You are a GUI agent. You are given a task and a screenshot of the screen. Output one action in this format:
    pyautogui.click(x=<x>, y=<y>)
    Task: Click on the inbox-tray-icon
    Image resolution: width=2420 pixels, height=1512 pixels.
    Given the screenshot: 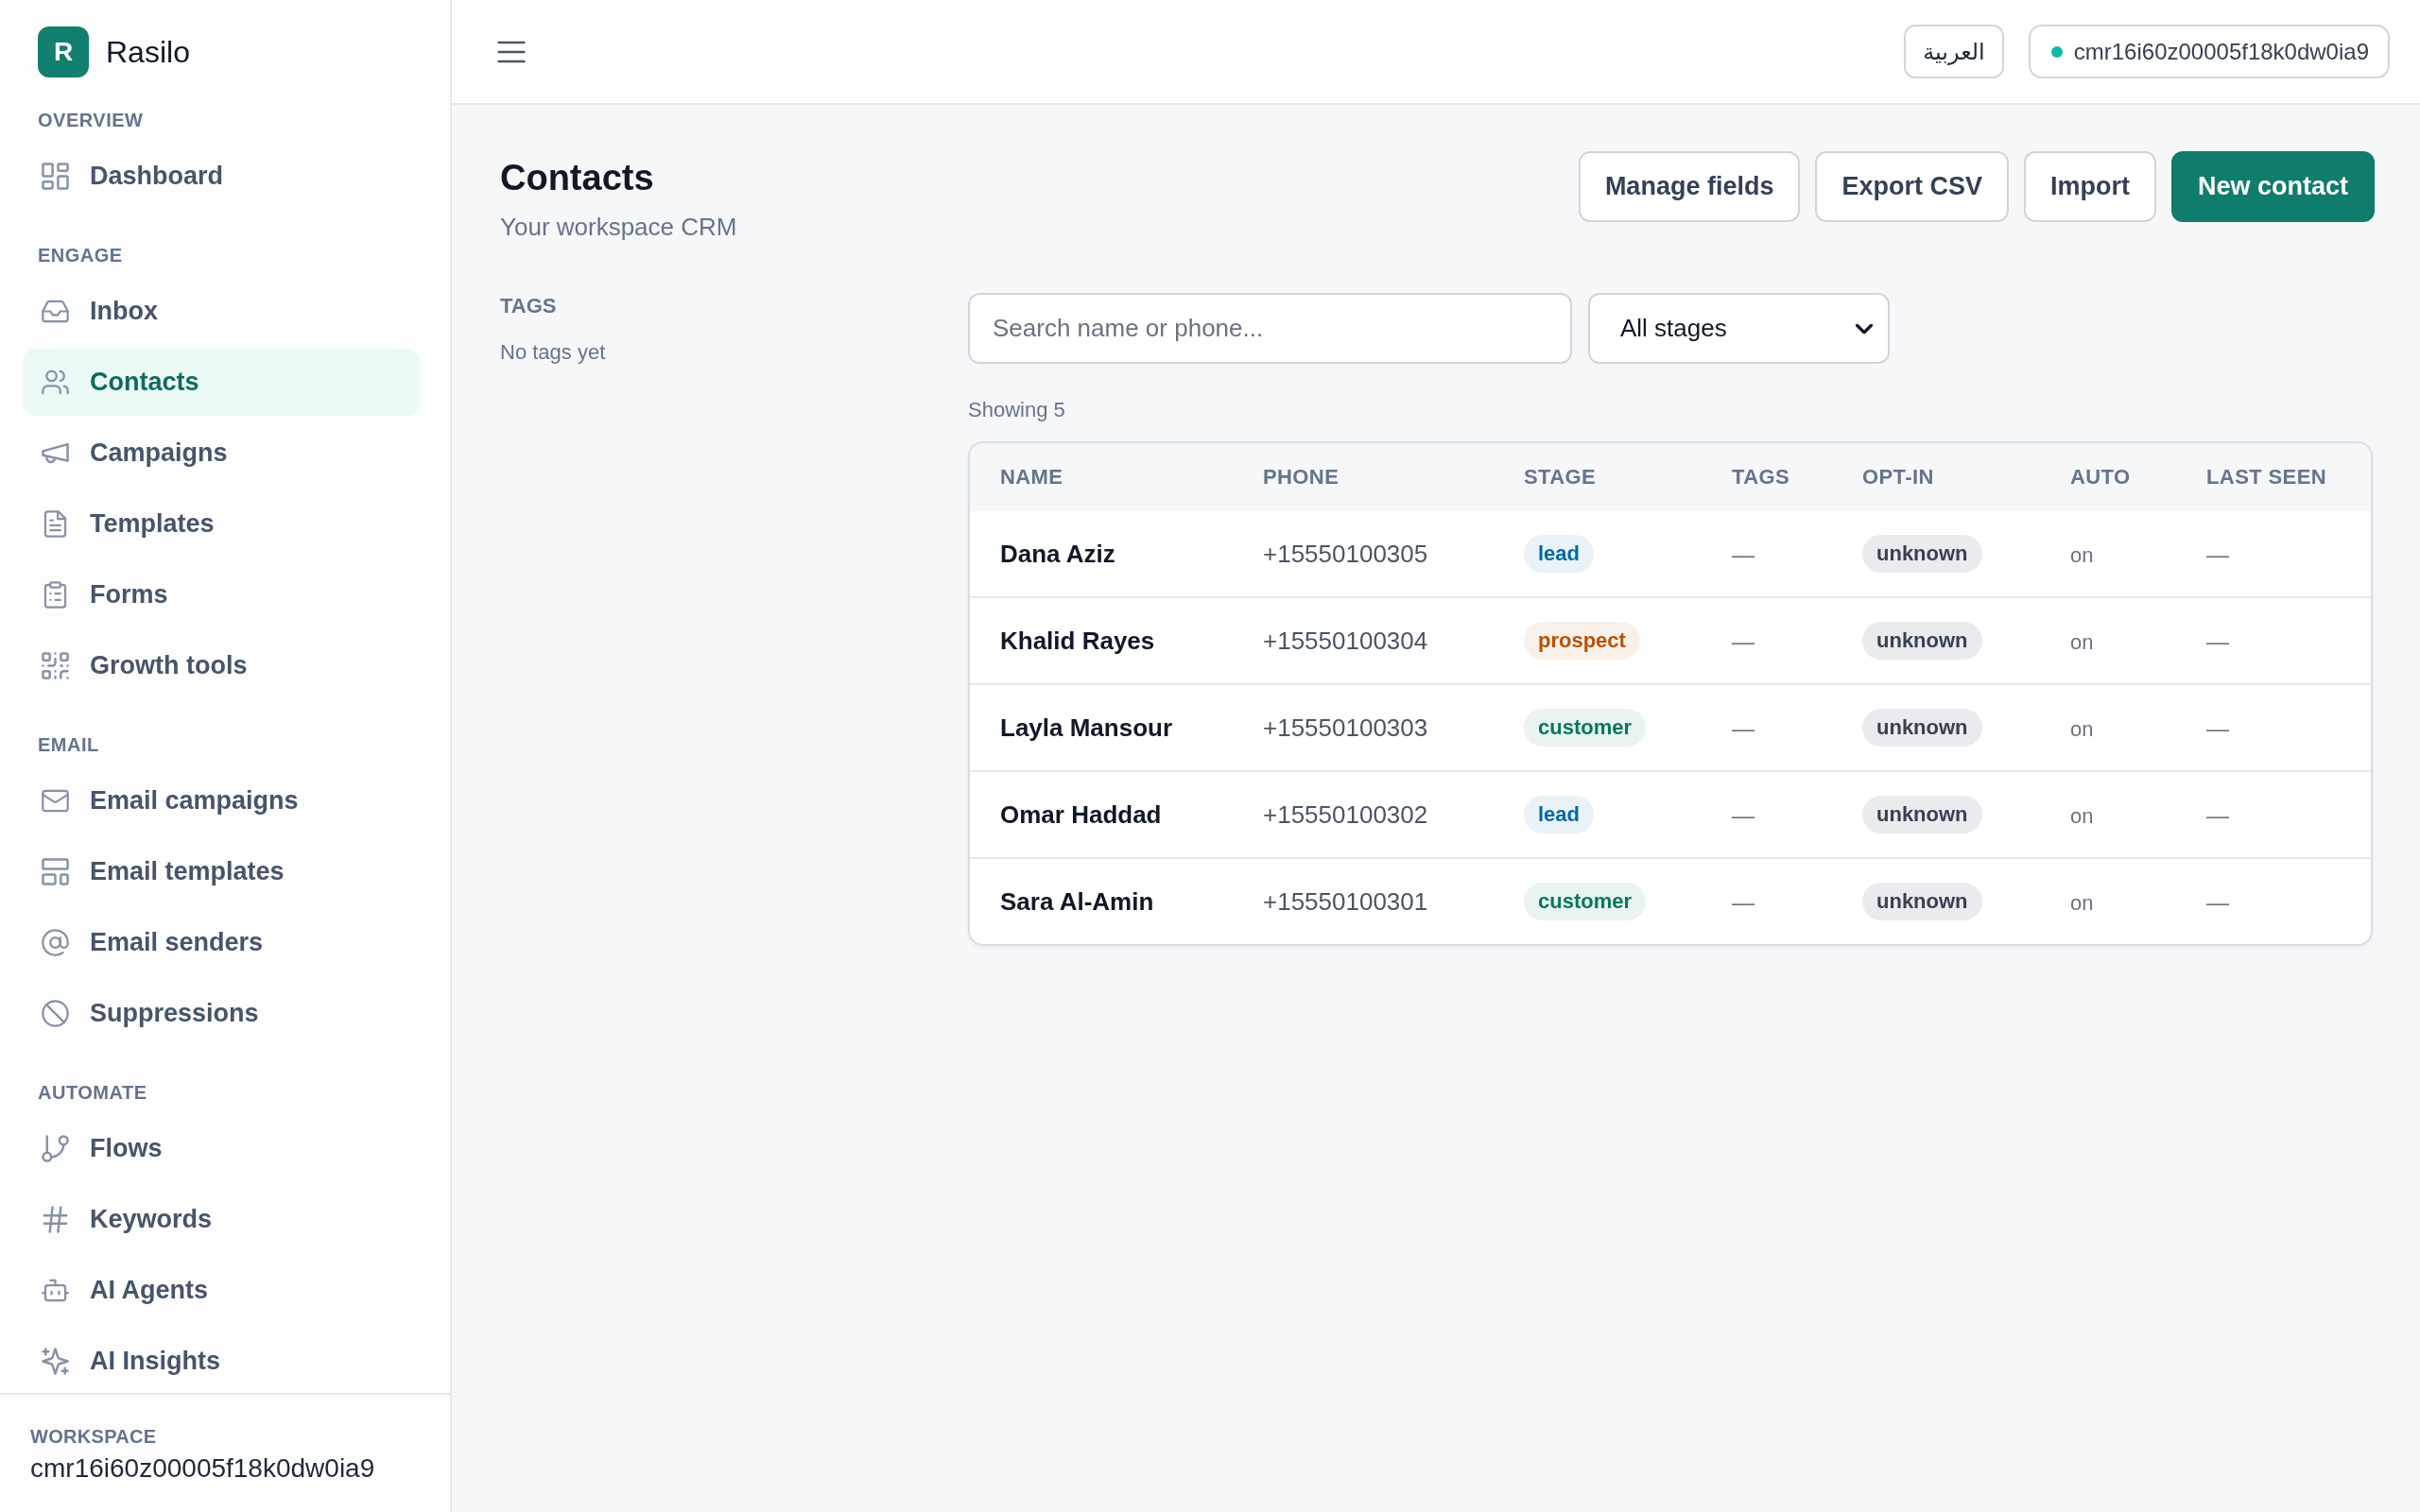 What is the action you would take?
    pyautogui.click(x=55, y=311)
    